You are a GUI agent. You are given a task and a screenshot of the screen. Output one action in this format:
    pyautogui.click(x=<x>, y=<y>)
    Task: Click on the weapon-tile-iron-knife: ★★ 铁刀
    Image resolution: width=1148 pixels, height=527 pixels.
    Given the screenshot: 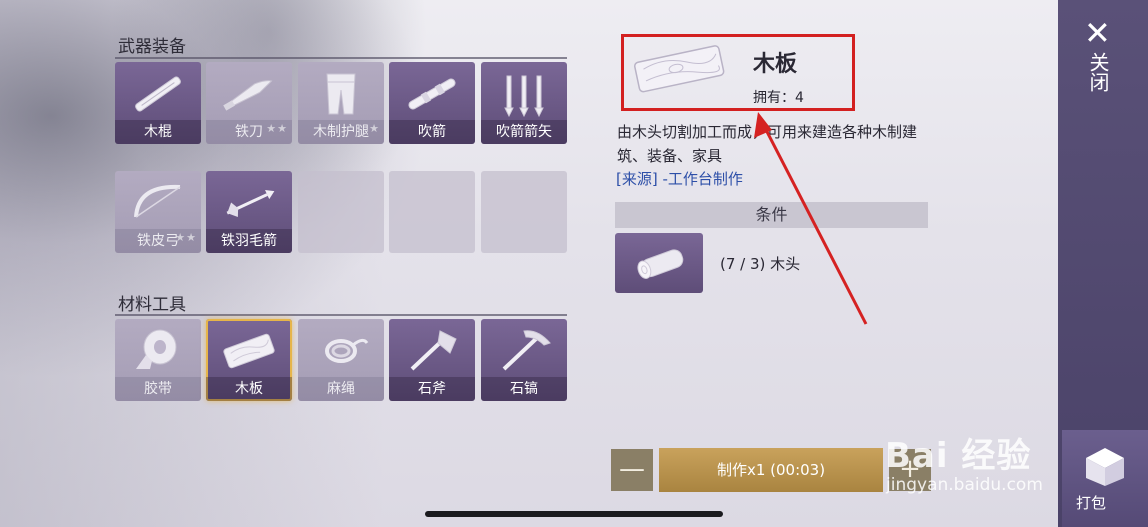 What is the action you would take?
    pyautogui.click(x=249, y=103)
    